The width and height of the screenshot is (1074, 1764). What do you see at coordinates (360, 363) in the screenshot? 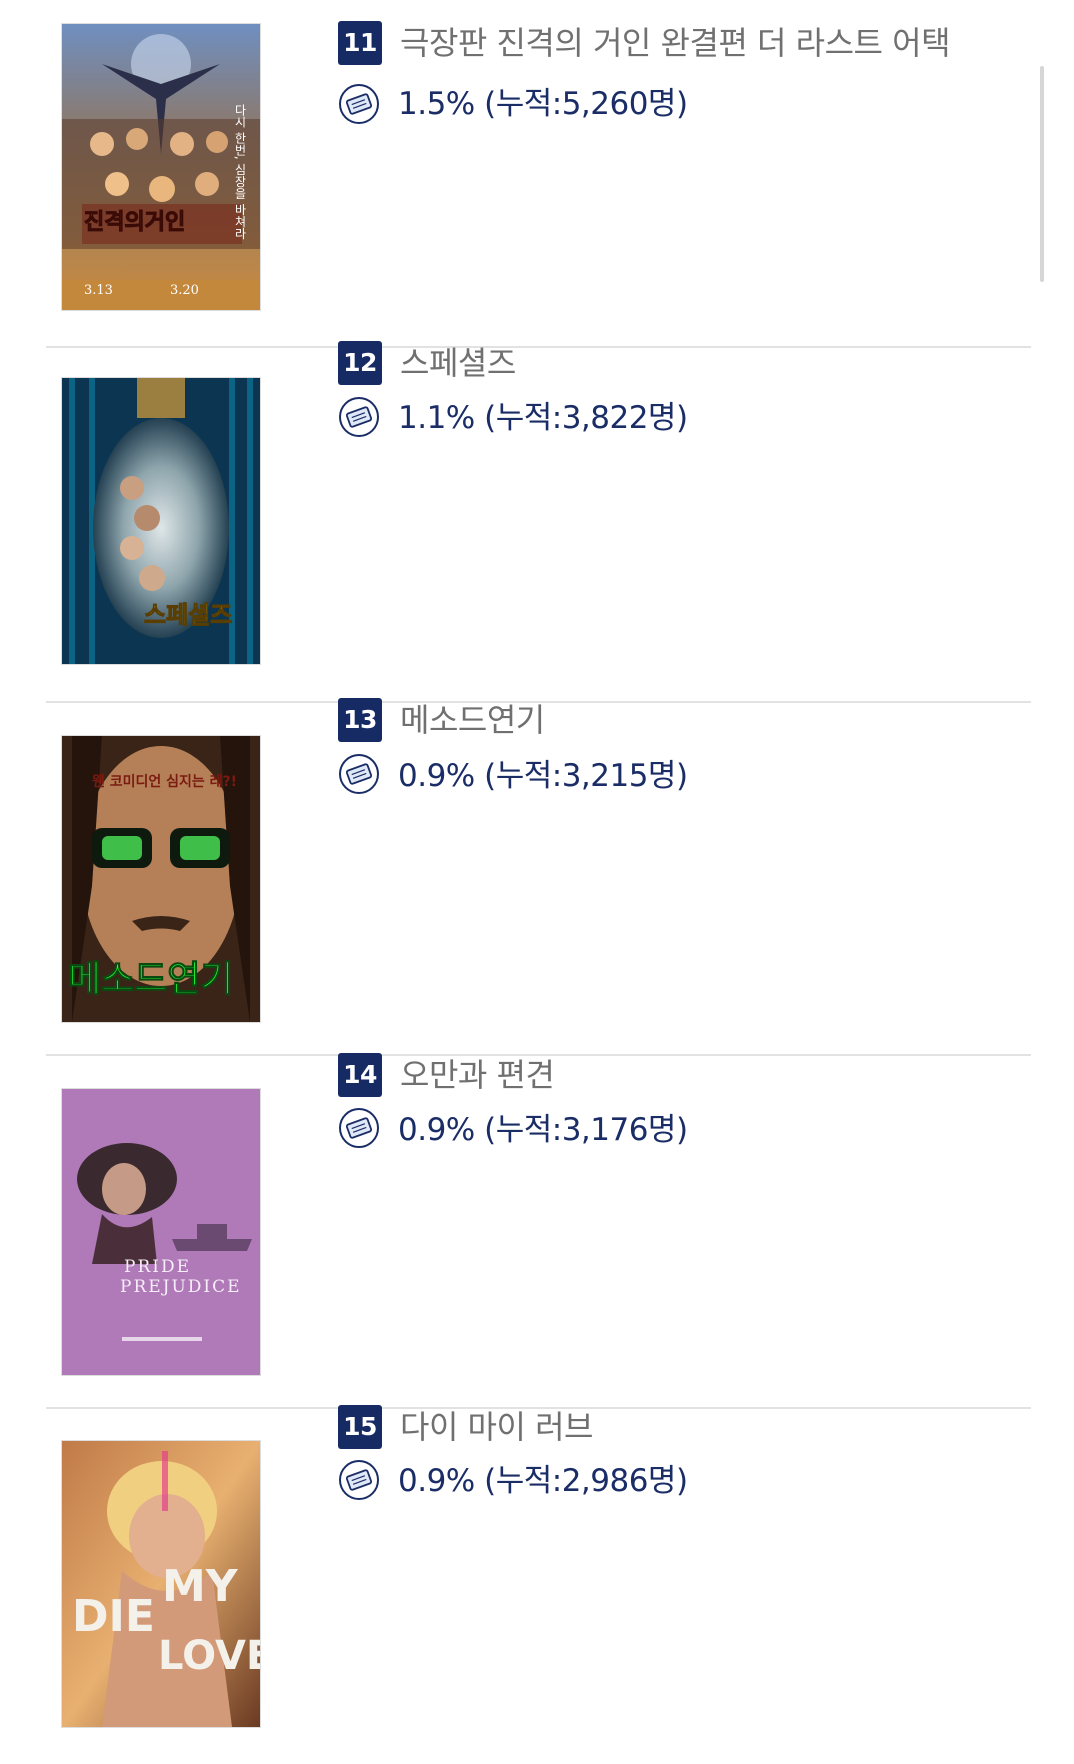
I see `rank-badge: 12` at bounding box center [360, 363].